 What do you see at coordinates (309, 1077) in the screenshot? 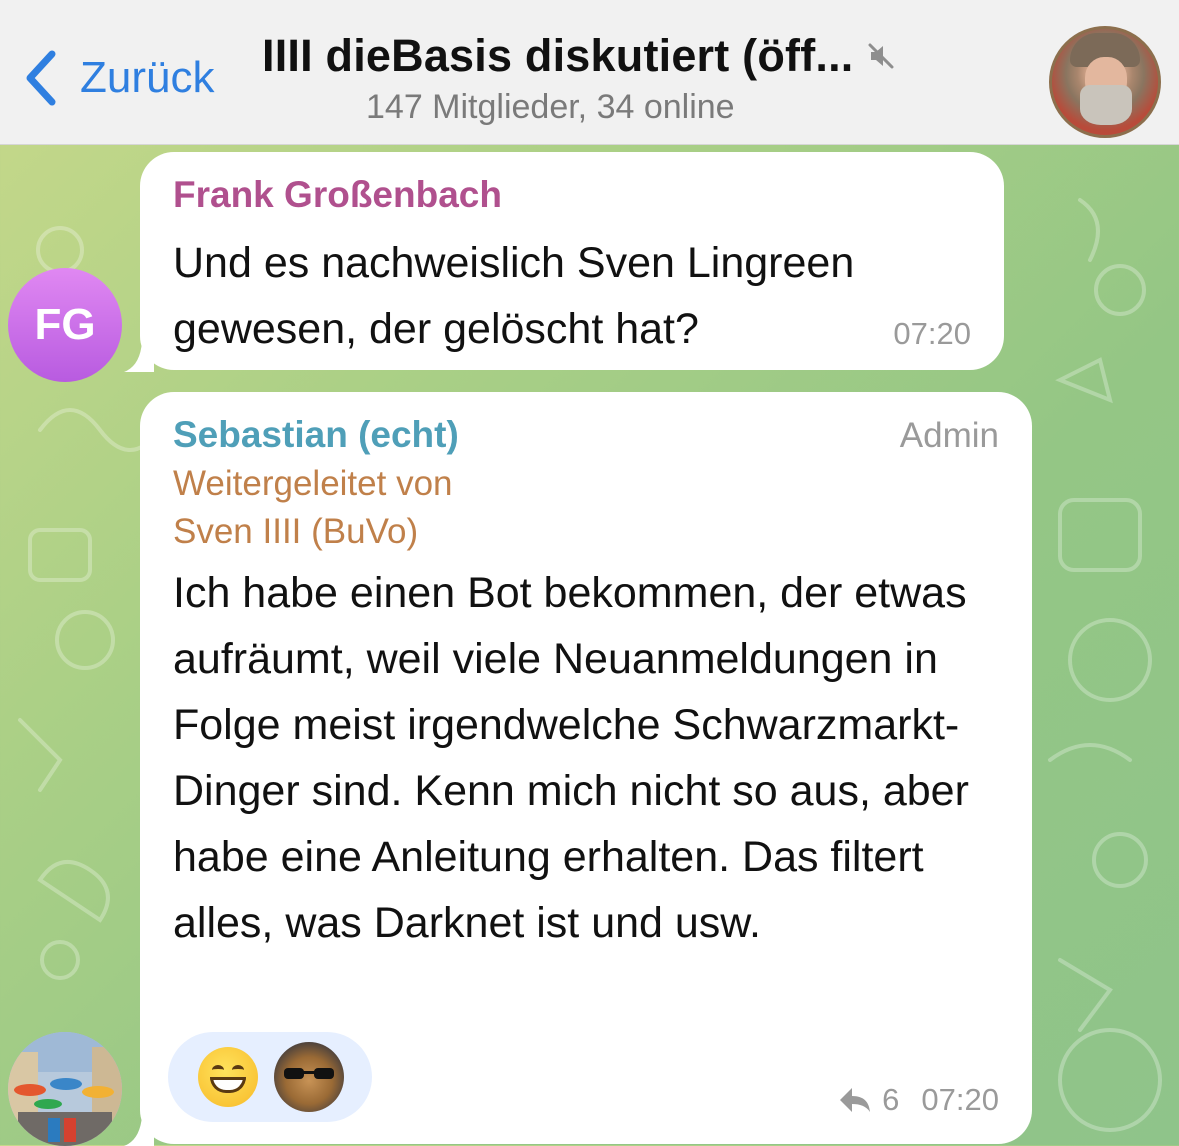
I see `dog-sunglasses-sticker-icon` at bounding box center [309, 1077].